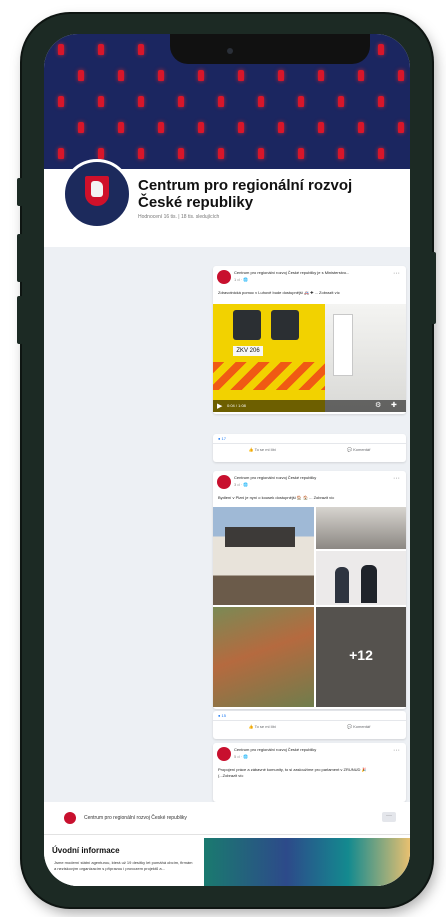 This screenshot has height=917, width=446. I want to click on post-footer: ● 17 👍 To se mi líbí 💬 Komentář, so click(309, 448).